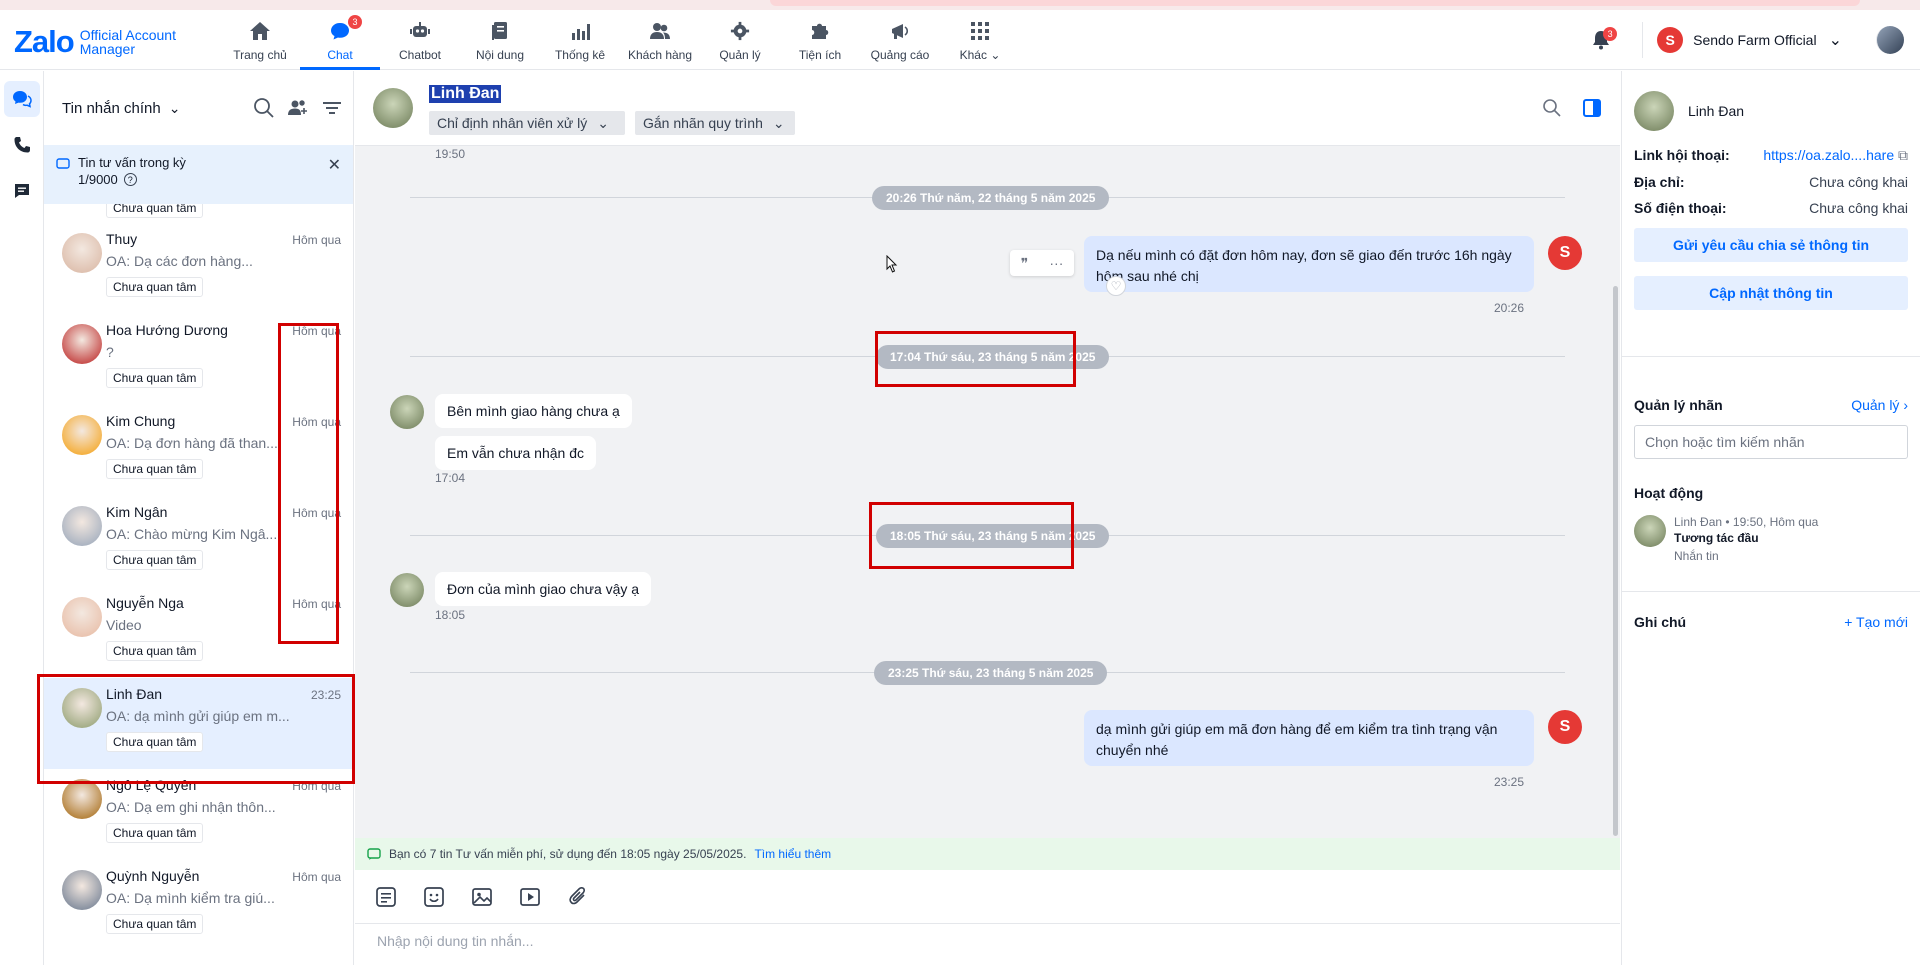 This screenshot has height=965, width=1920. I want to click on nav-label: Khác, so click(973, 55).